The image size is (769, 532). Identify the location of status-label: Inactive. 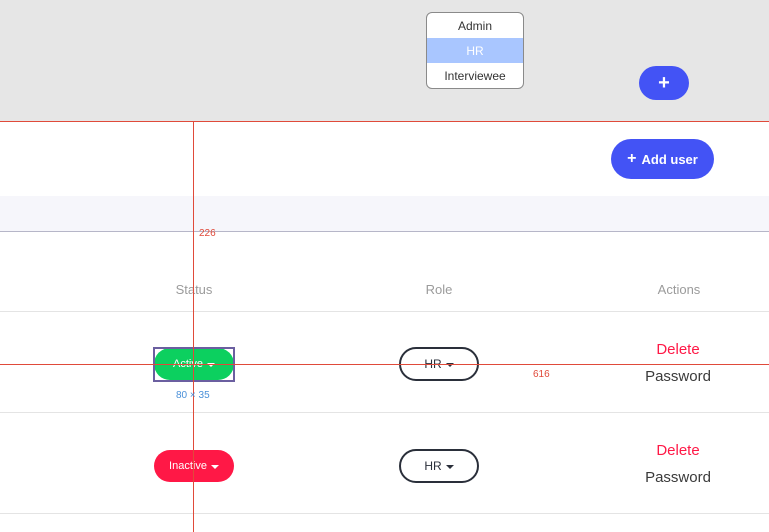
(188, 466).